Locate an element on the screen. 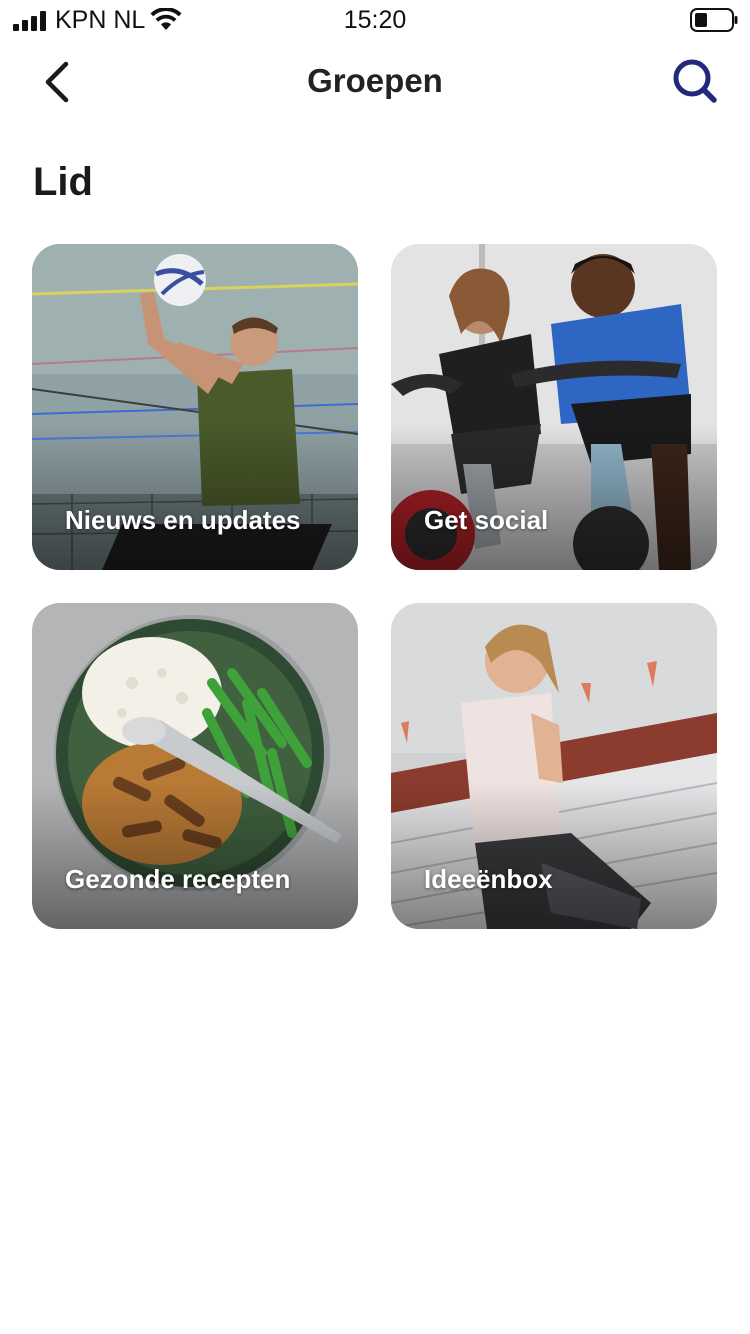 The height and width of the screenshot is (1334, 750). group-card-label: Nieuws en updates is located at coordinates (183, 520).